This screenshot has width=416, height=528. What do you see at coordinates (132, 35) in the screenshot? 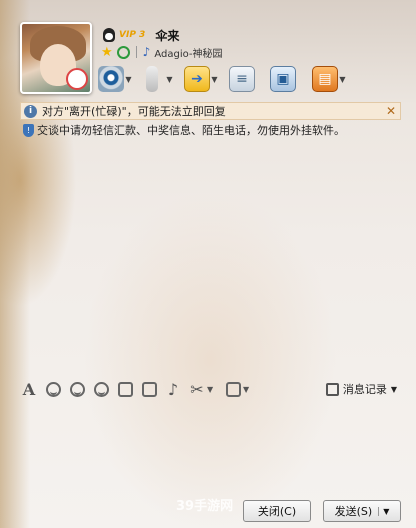
I see `vip-badge: VIP 3` at bounding box center [132, 35].